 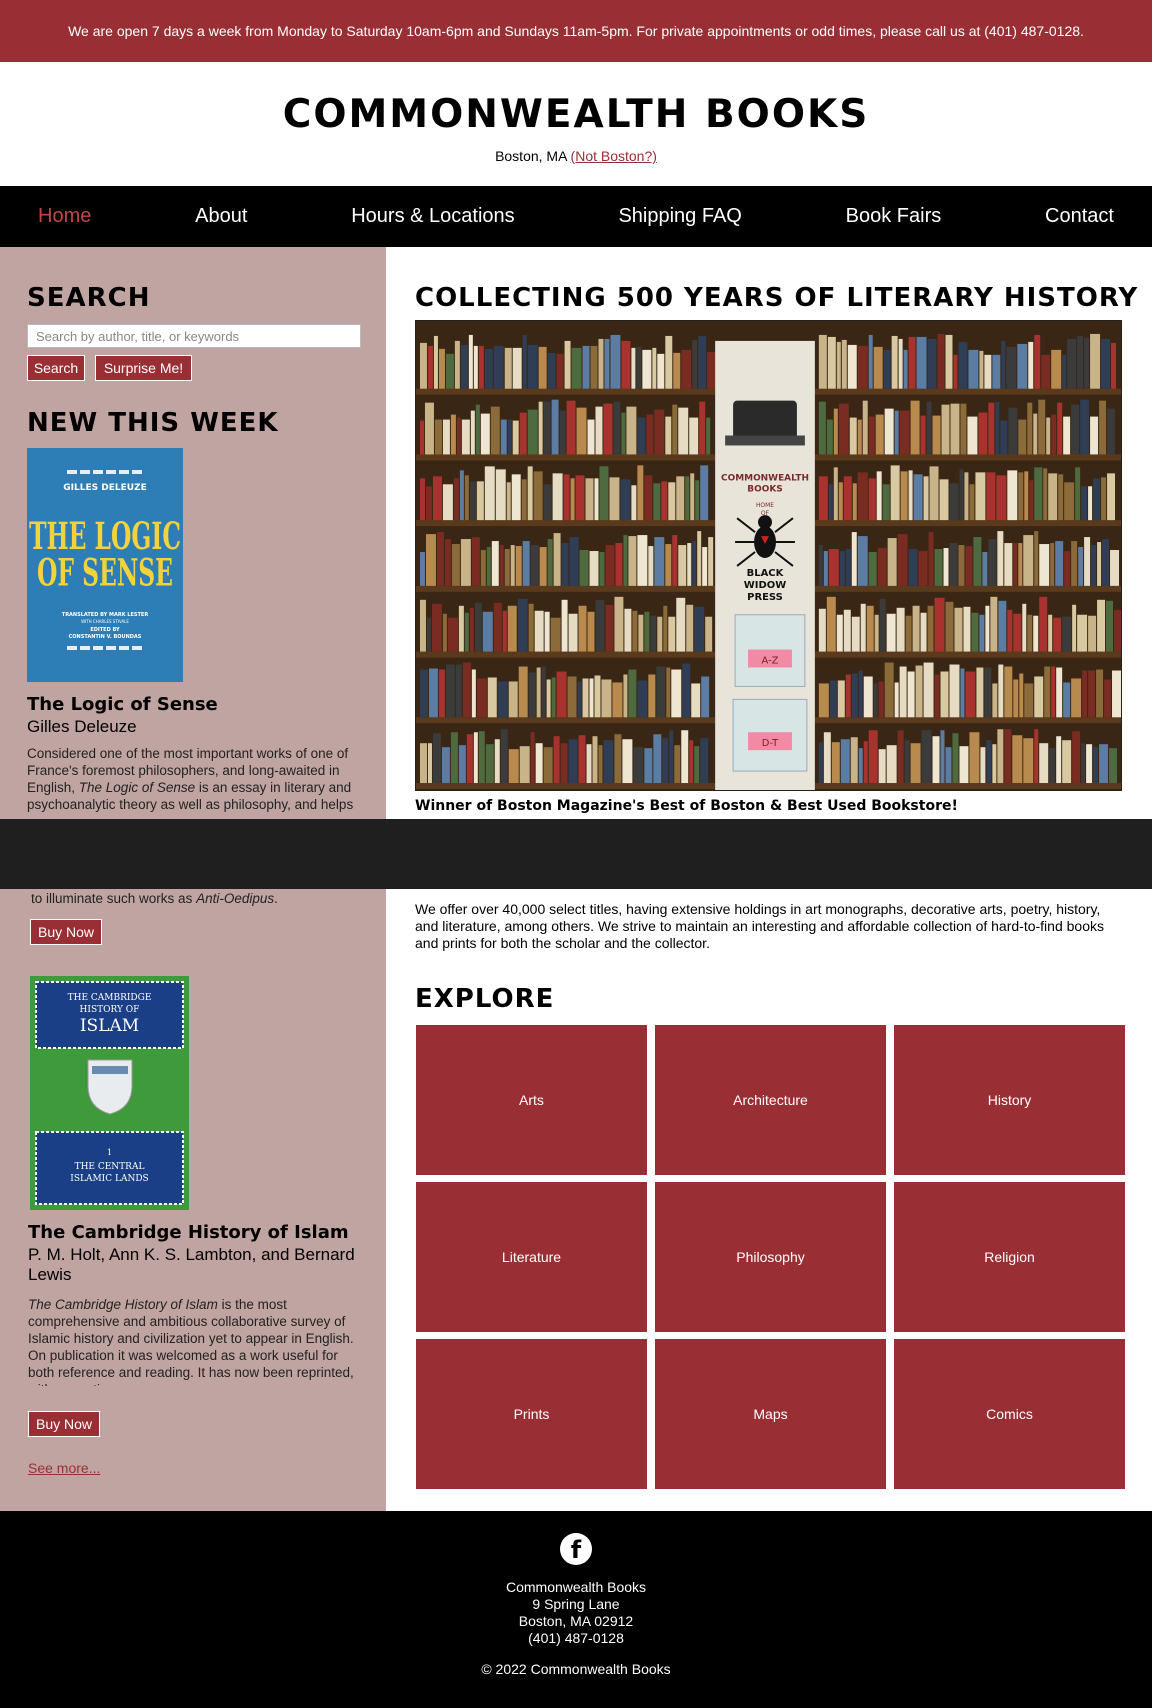 I want to click on change-location-link: (Not Boston?), so click(x=614, y=156).